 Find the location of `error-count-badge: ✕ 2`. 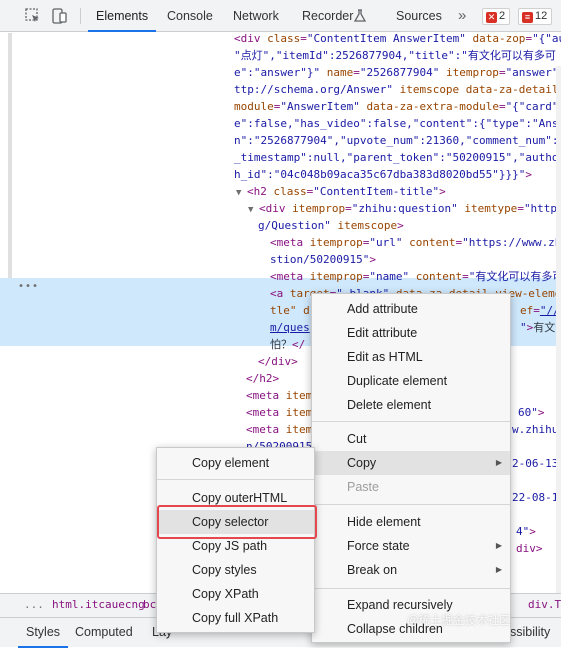

error-count-badge: ✕ 2 is located at coordinates (496, 16).